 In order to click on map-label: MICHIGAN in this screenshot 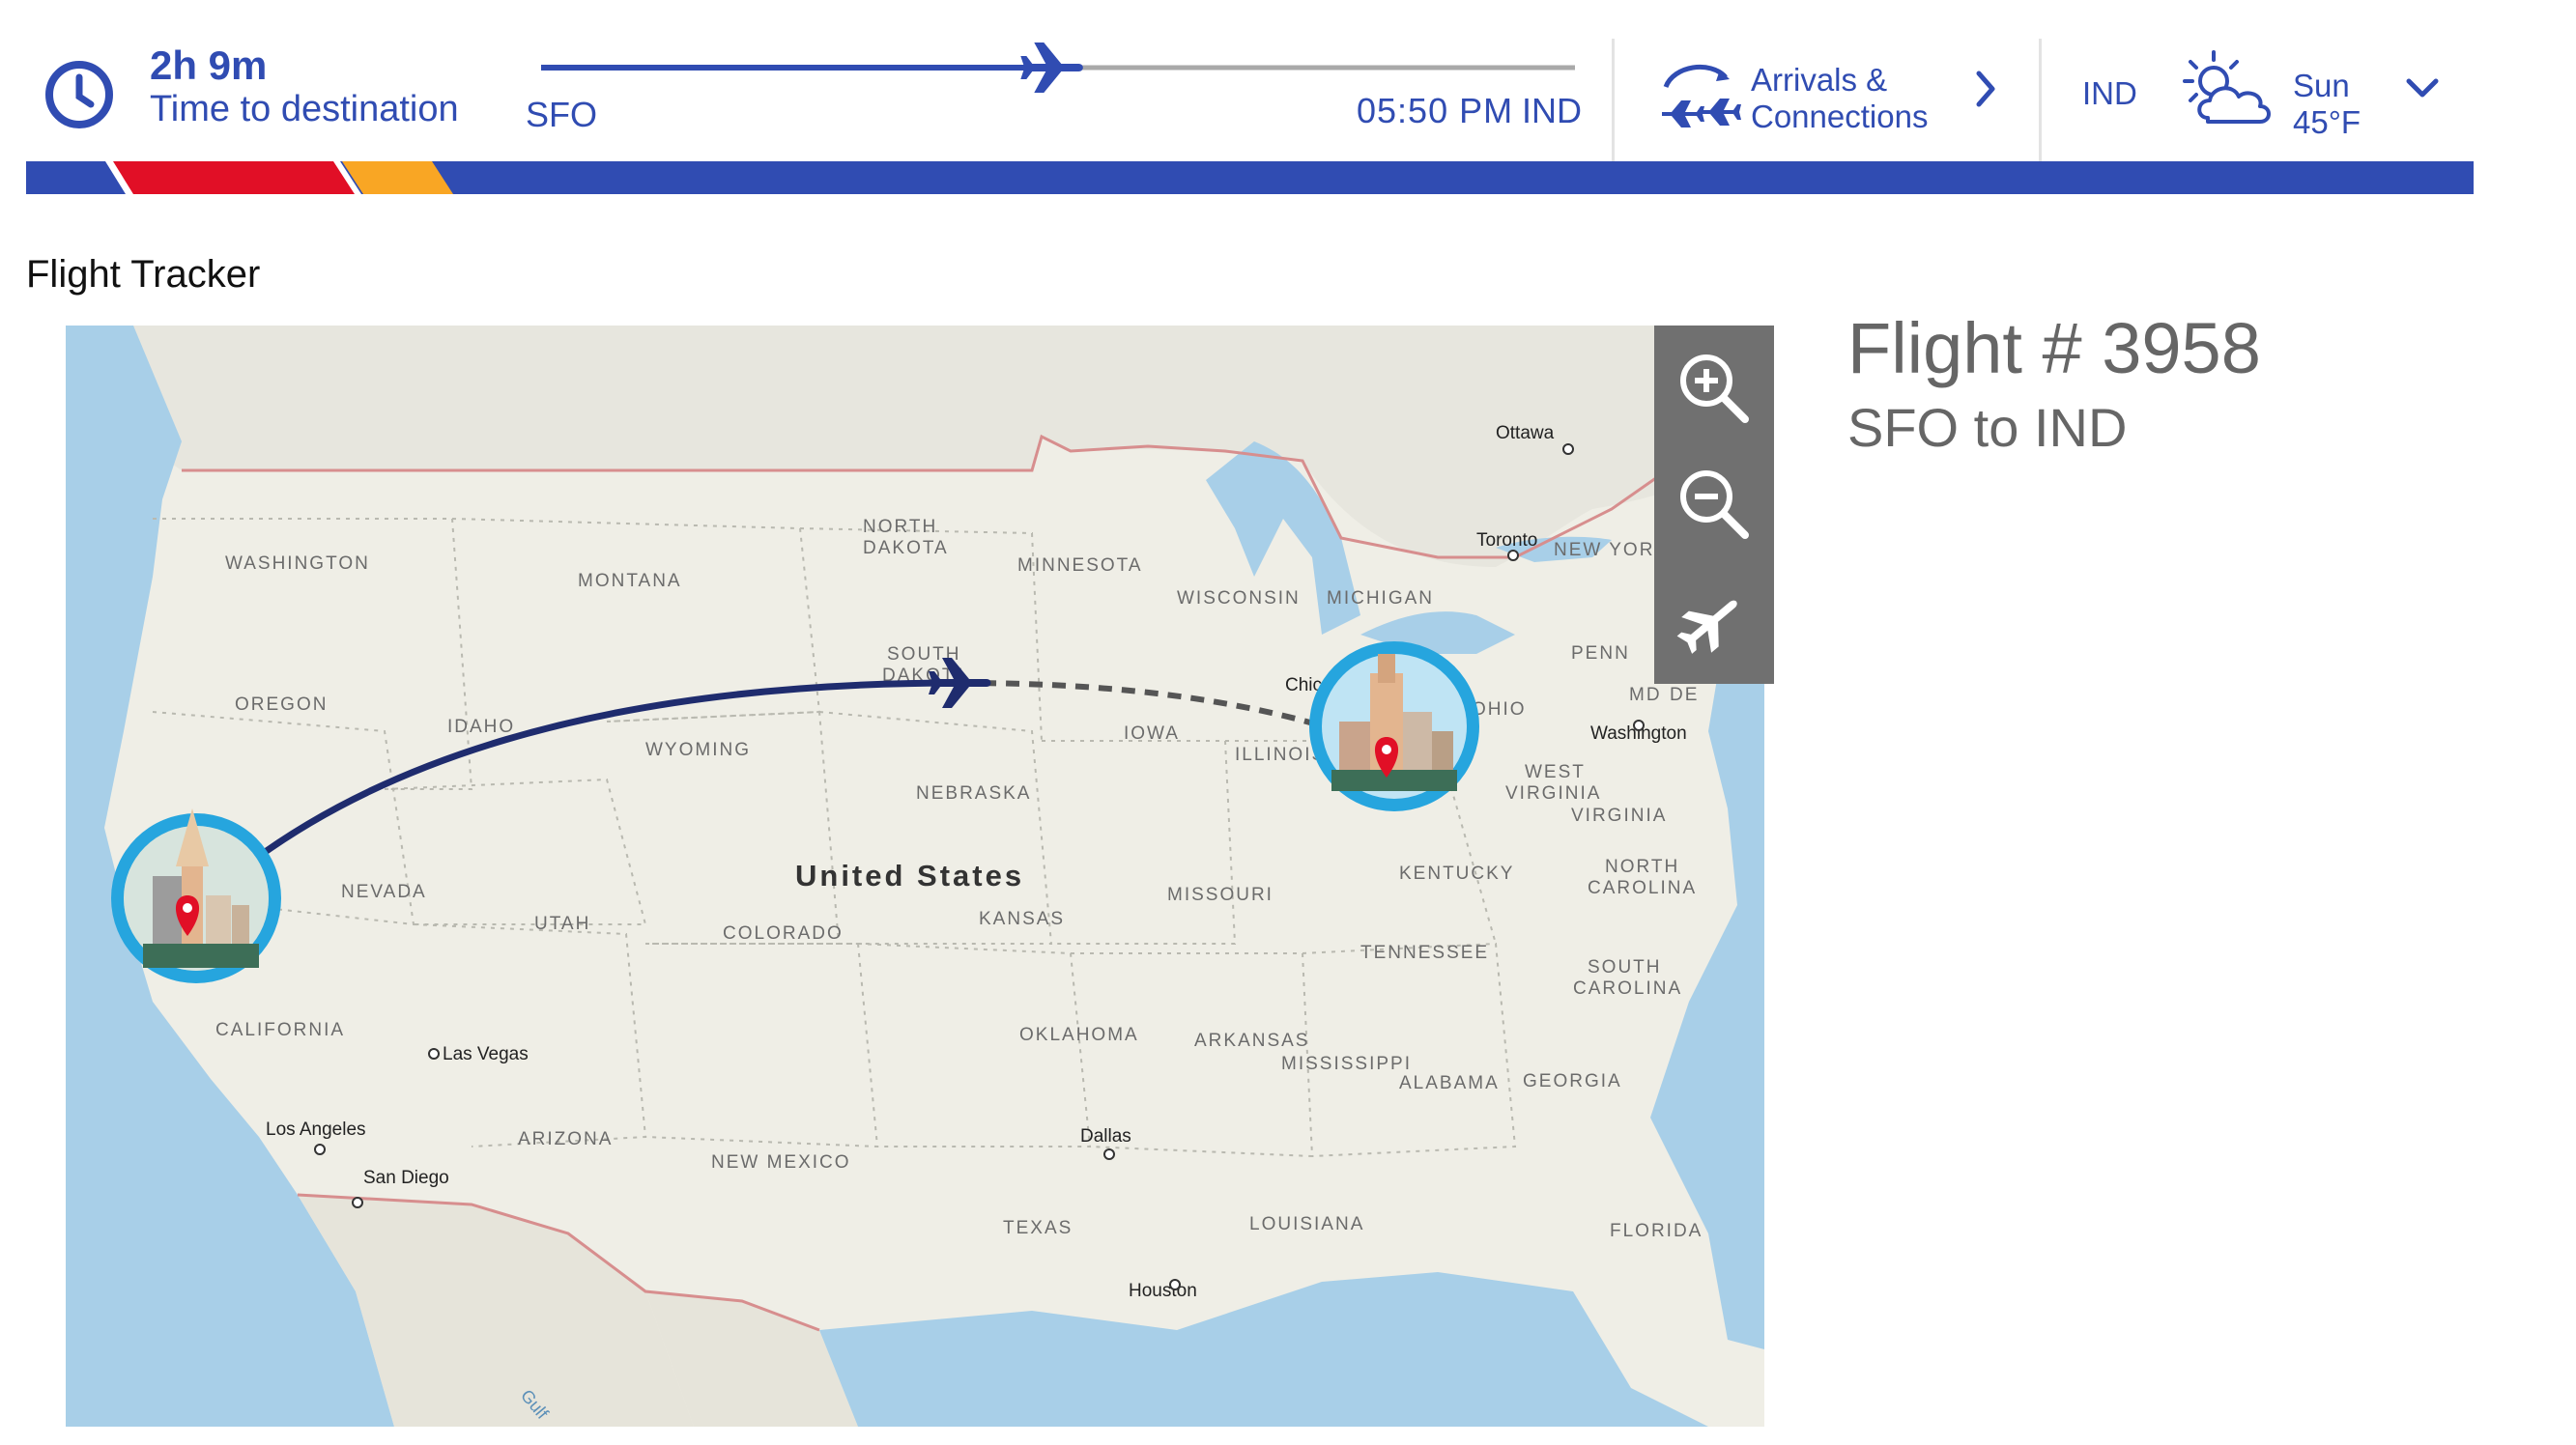, I will do `click(1381, 598)`.